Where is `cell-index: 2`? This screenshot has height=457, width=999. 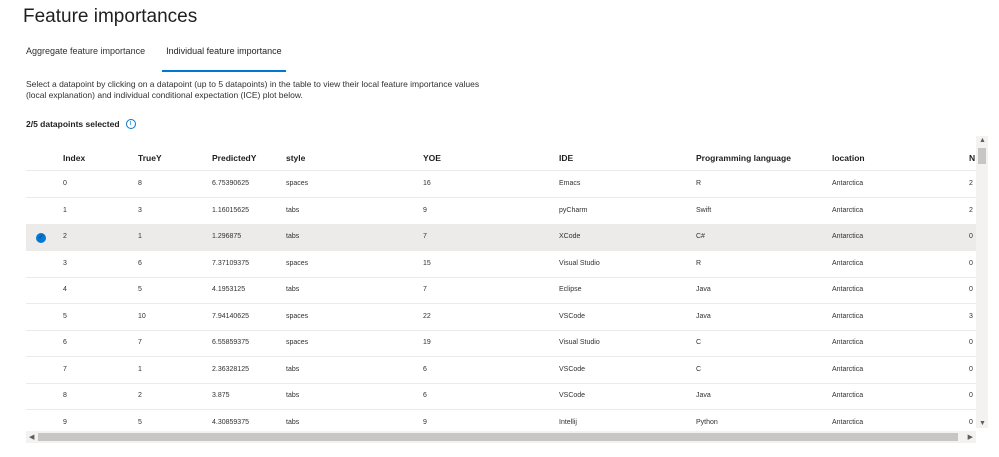
cell-index: 2 is located at coordinates (65, 236).